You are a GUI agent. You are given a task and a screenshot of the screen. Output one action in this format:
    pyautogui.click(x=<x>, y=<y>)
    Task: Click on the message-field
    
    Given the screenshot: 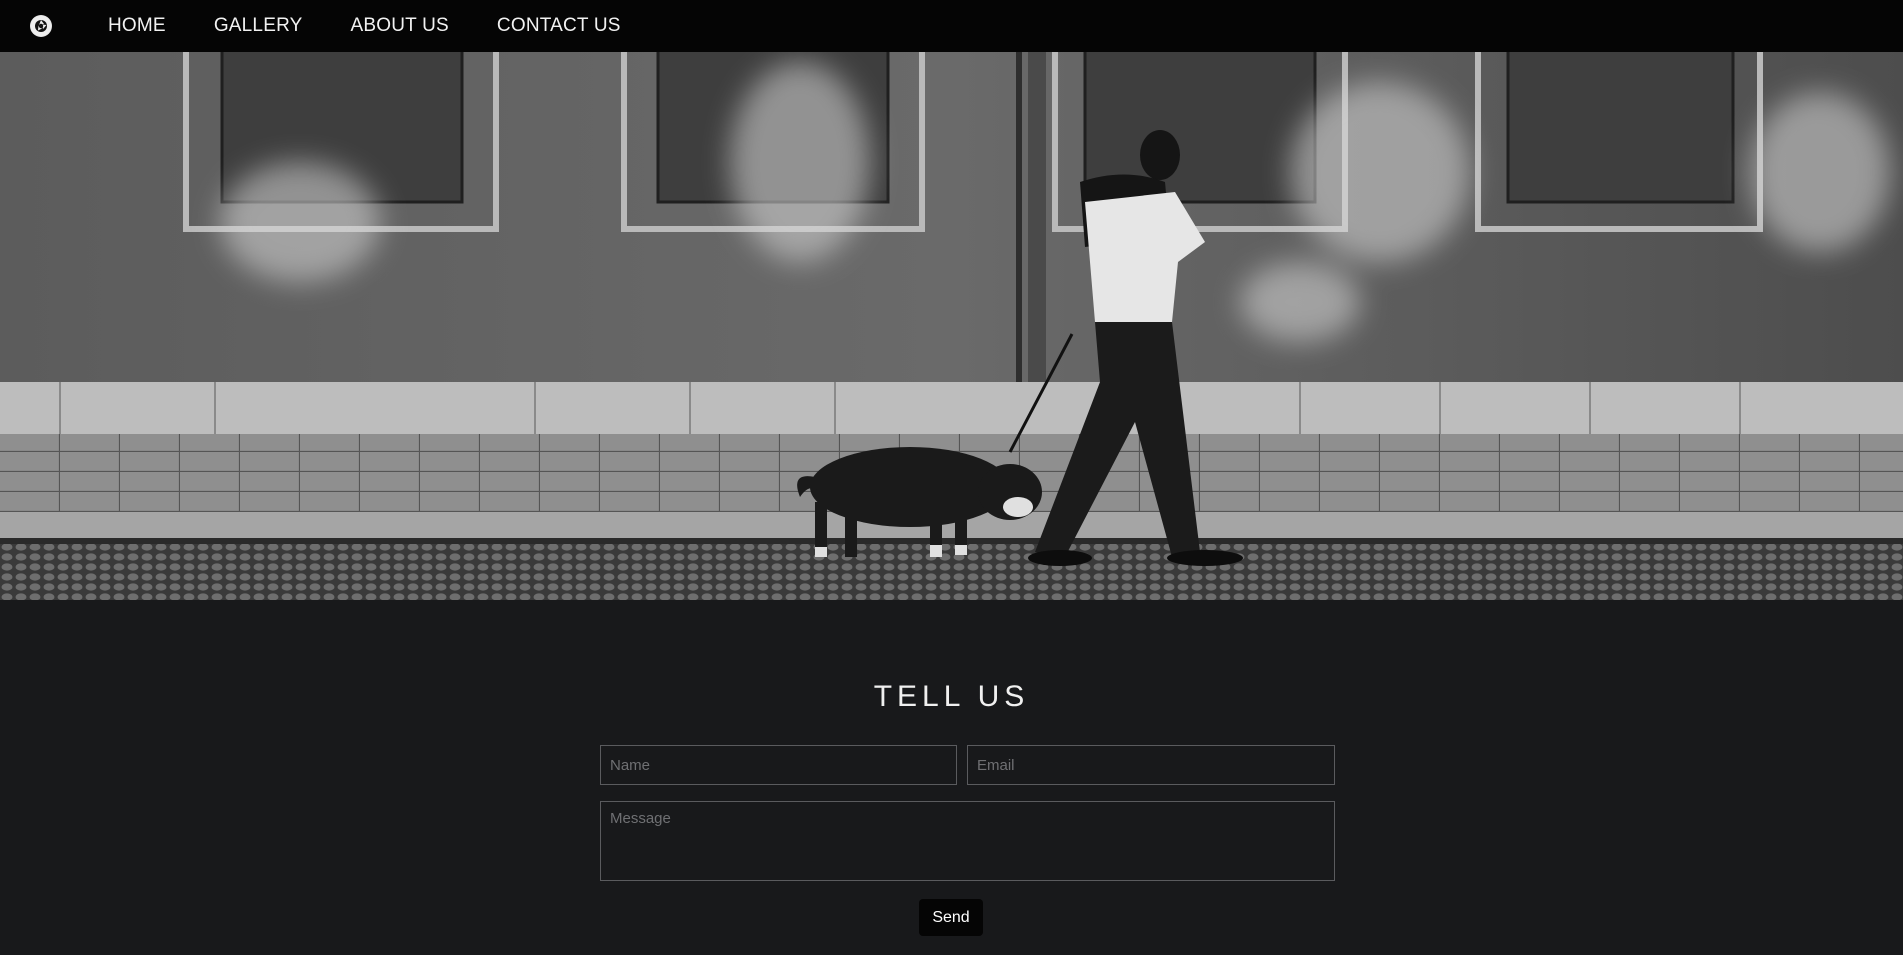 What is the action you would take?
    pyautogui.click(x=967, y=841)
    